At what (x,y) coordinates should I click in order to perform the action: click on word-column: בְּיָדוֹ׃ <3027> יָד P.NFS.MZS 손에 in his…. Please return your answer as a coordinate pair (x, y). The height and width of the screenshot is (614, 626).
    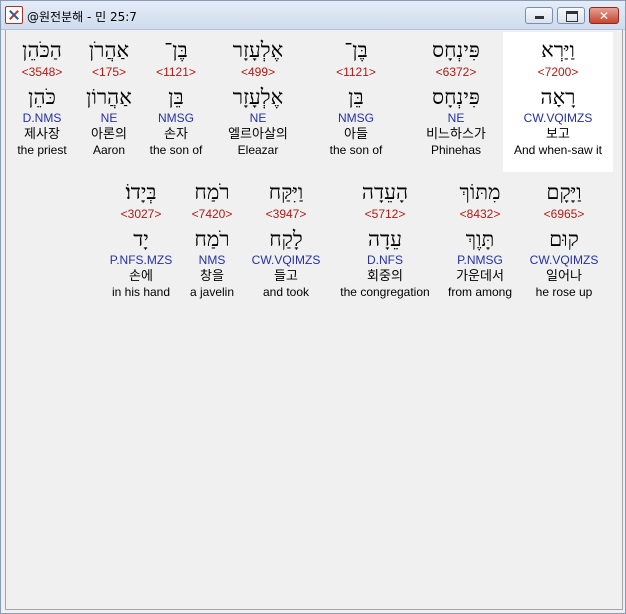
    Looking at the image, I should click on (141, 239).